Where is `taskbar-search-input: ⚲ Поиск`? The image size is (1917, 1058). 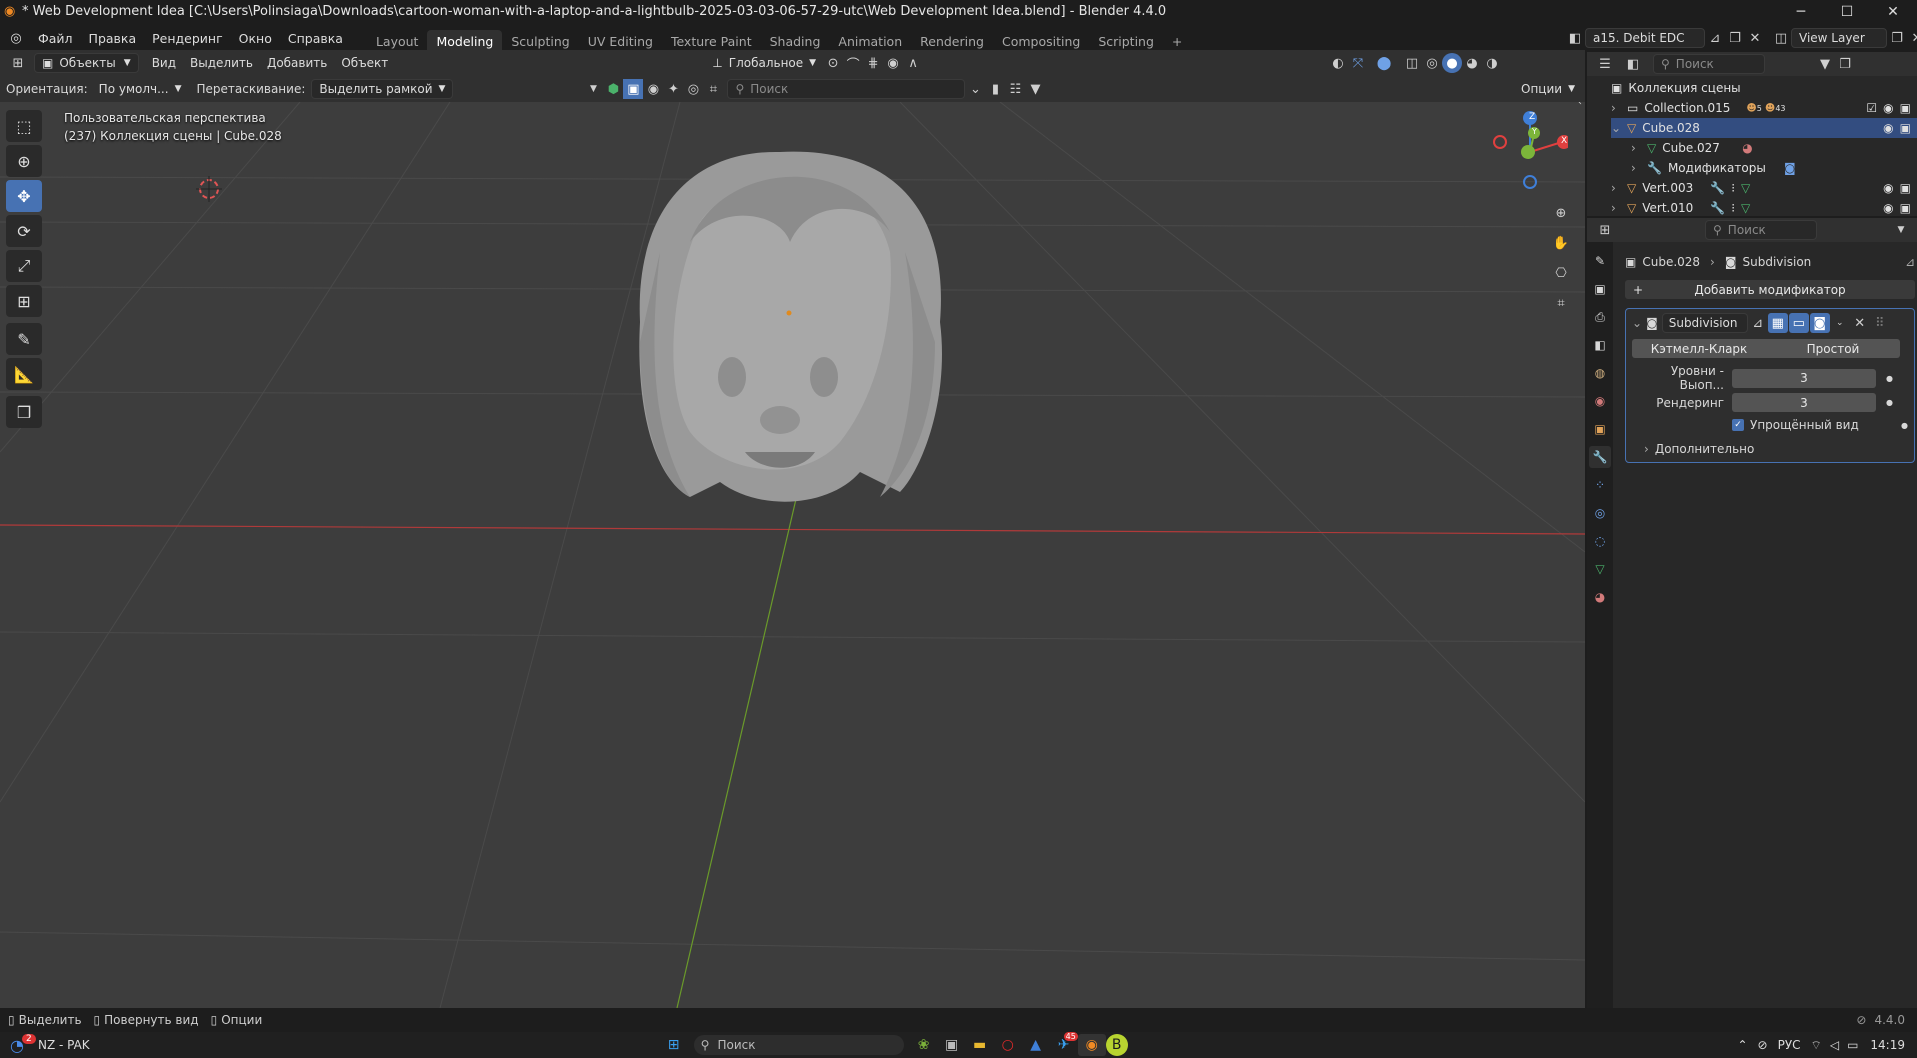
taskbar-search-input: ⚲ Поиск is located at coordinates (798, 1045).